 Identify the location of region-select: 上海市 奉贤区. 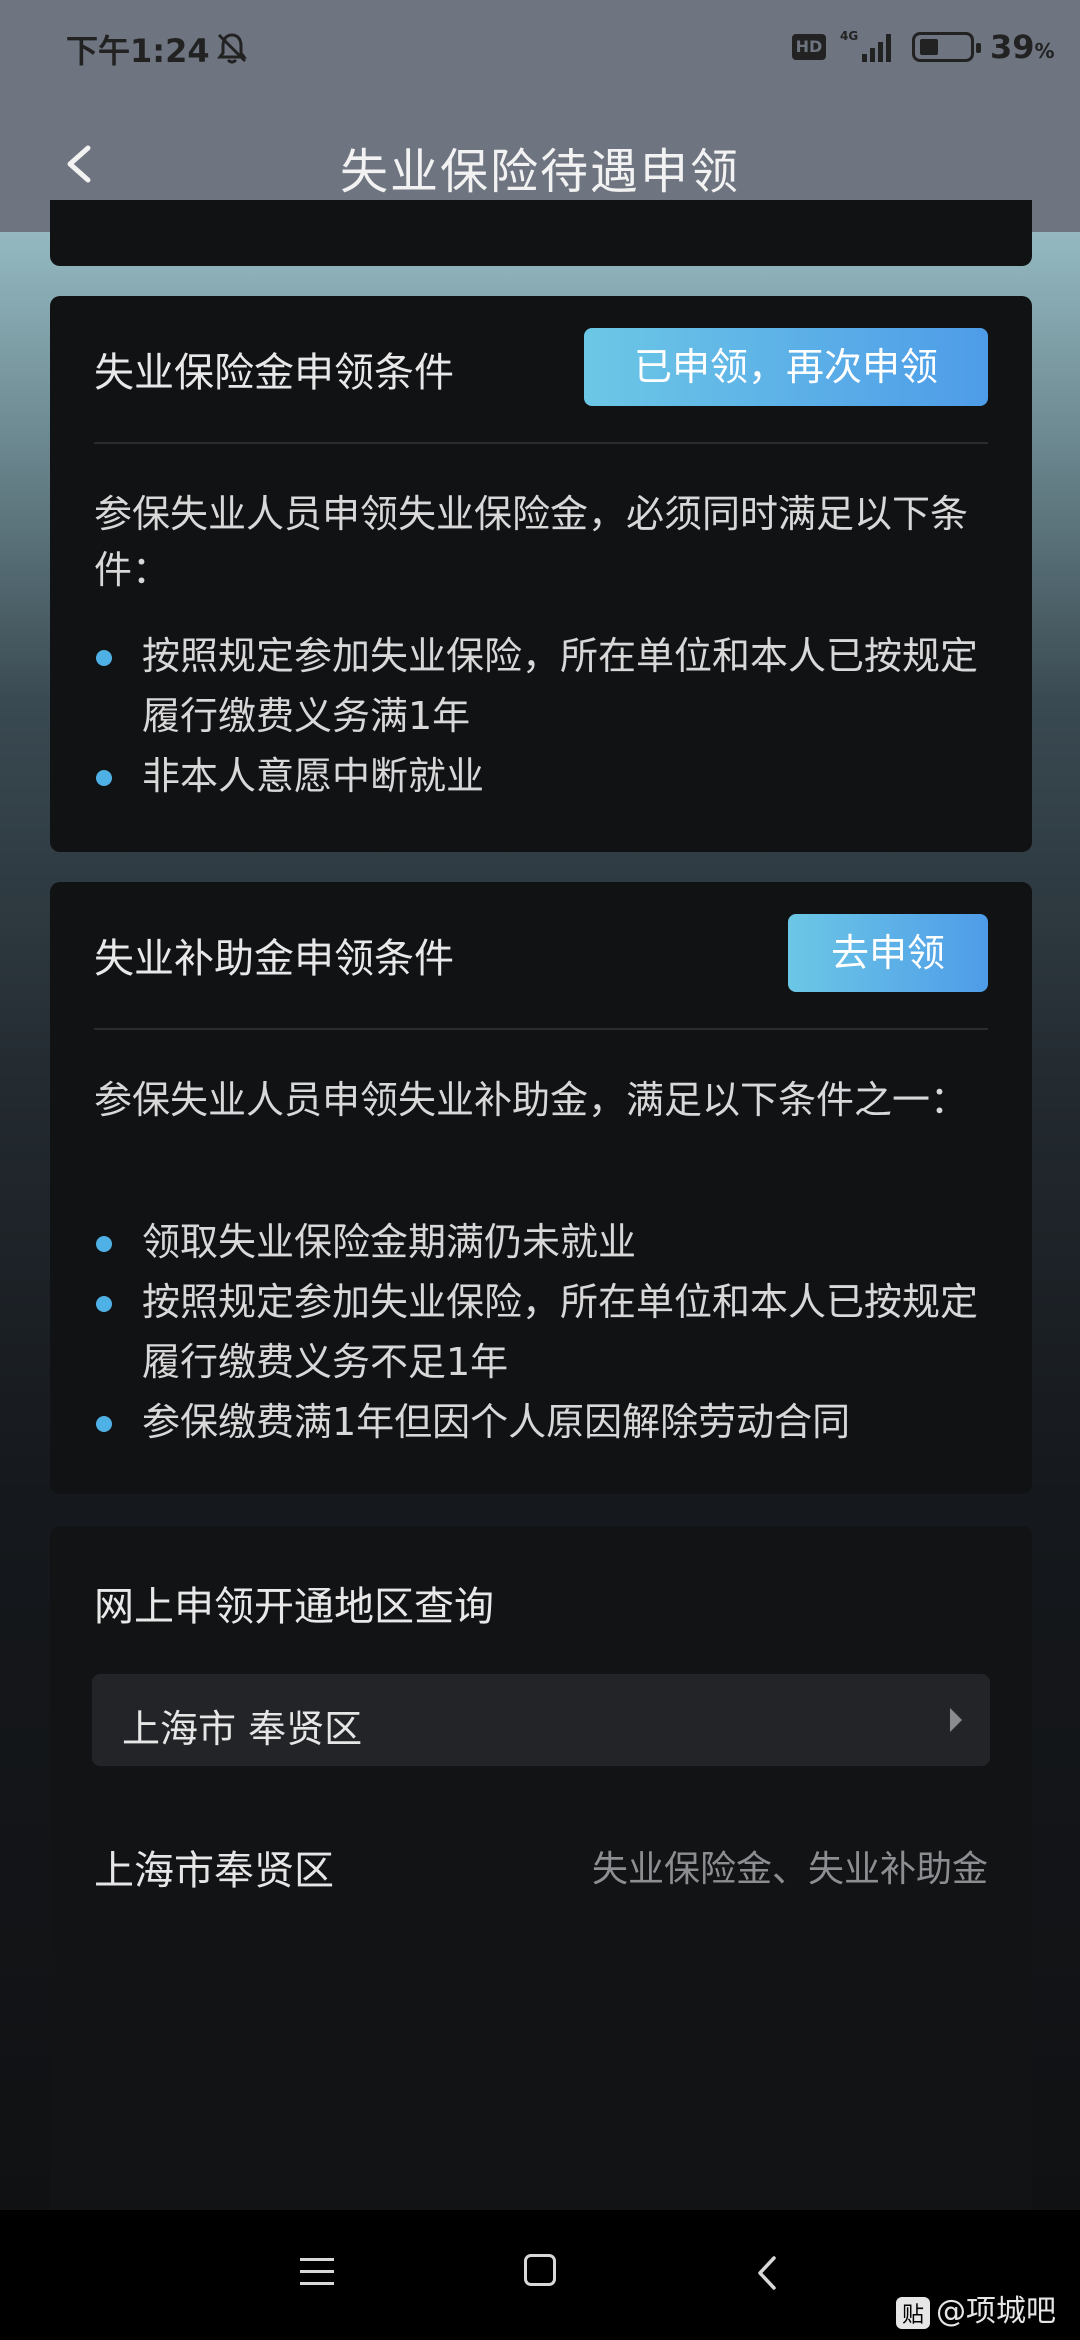
(541, 1720).